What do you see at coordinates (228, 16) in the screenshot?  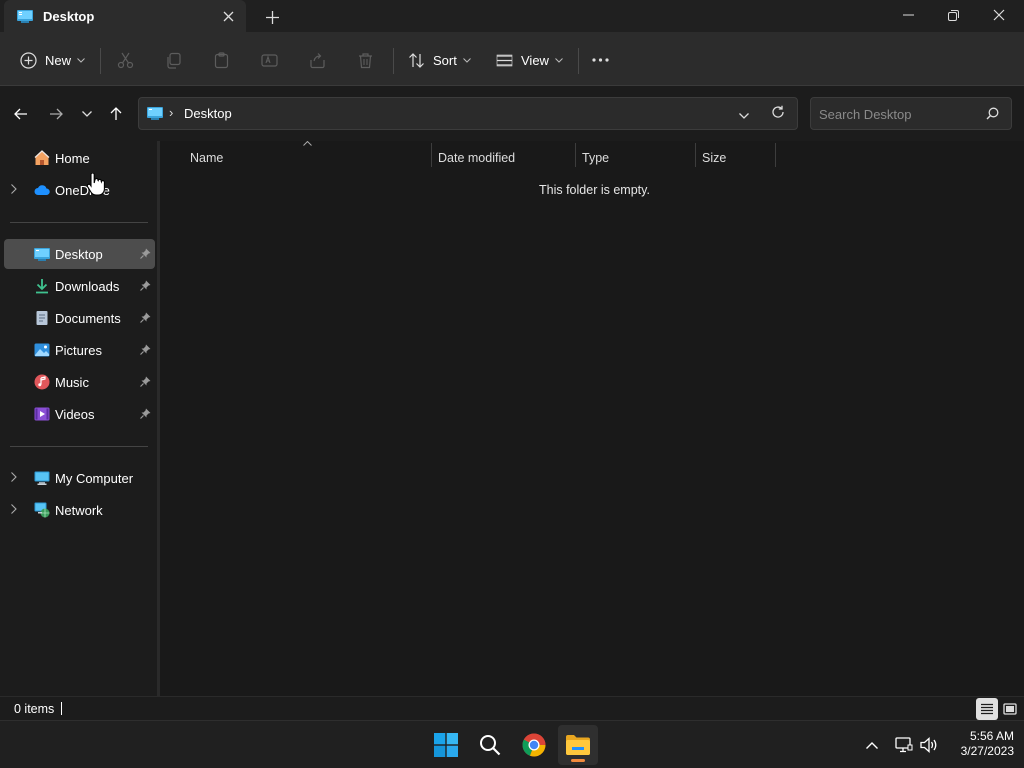 I see `close-tab-button` at bounding box center [228, 16].